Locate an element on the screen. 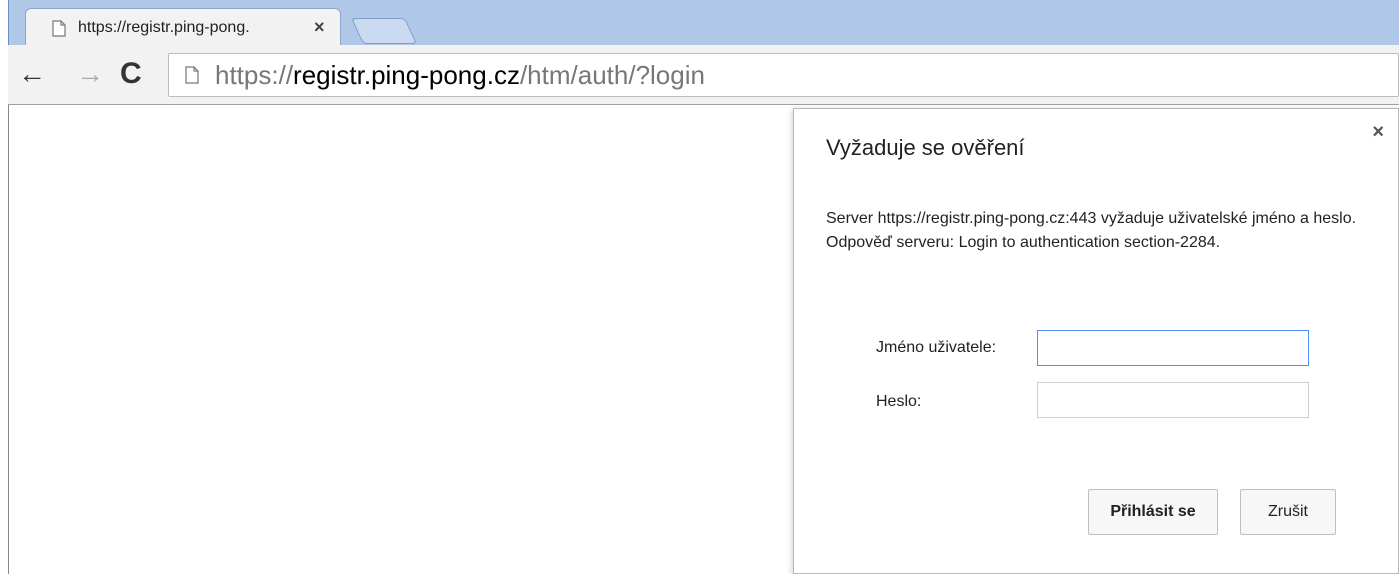 This screenshot has height=574, width=1399. login-button: Přihlásit se is located at coordinates (1153, 512).